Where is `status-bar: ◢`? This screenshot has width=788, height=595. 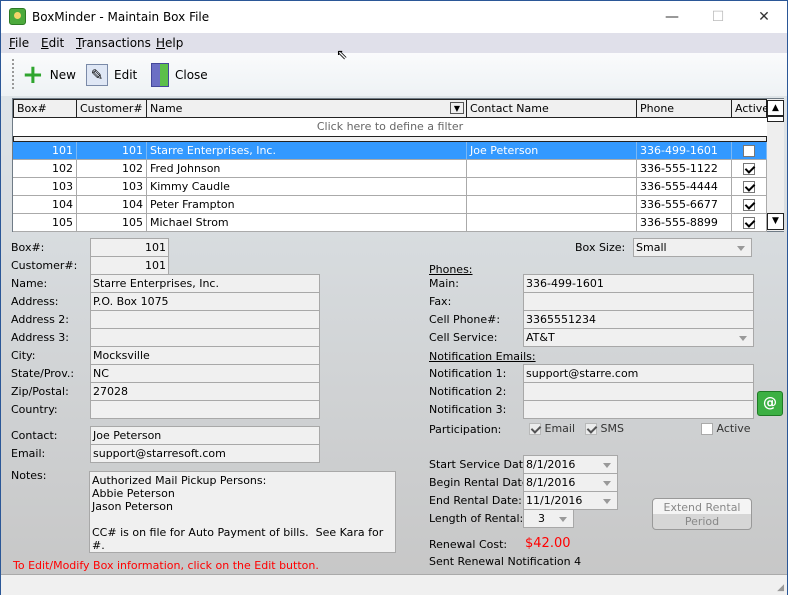
status-bar: ◢ is located at coordinates (394, 584).